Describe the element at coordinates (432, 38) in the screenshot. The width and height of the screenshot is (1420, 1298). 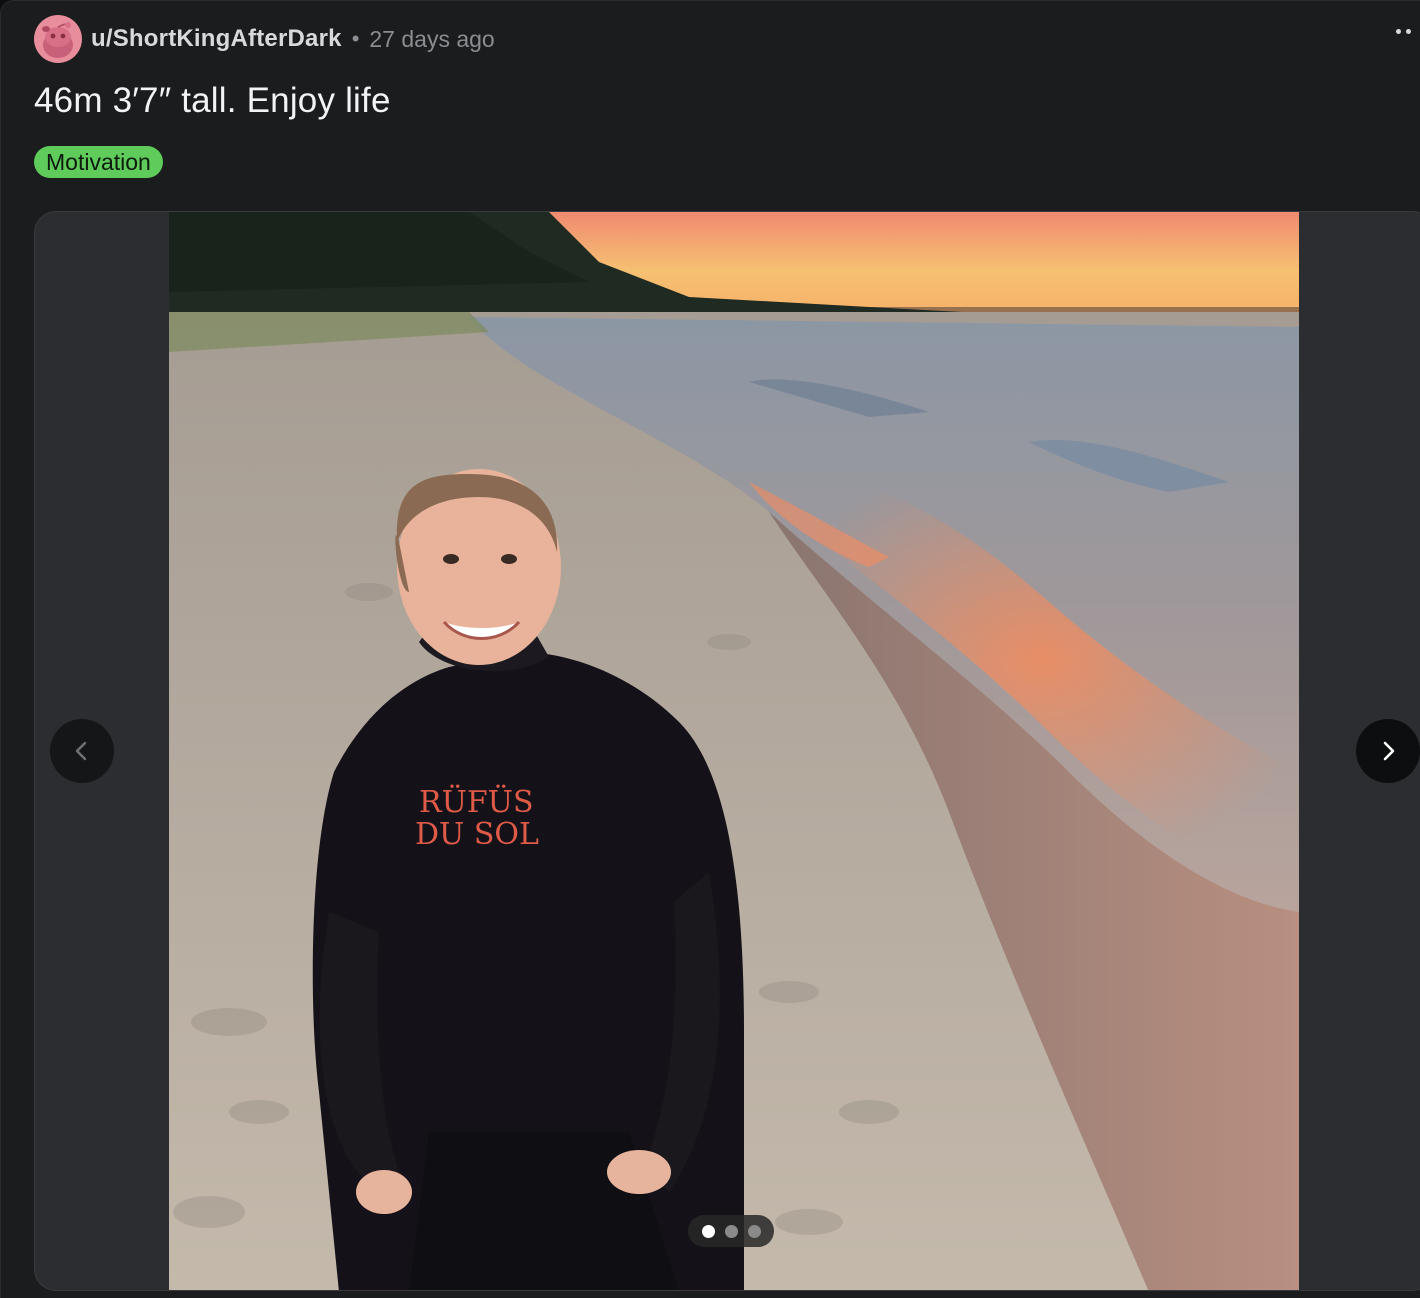
I see `post-age: 27 days ago` at that location.